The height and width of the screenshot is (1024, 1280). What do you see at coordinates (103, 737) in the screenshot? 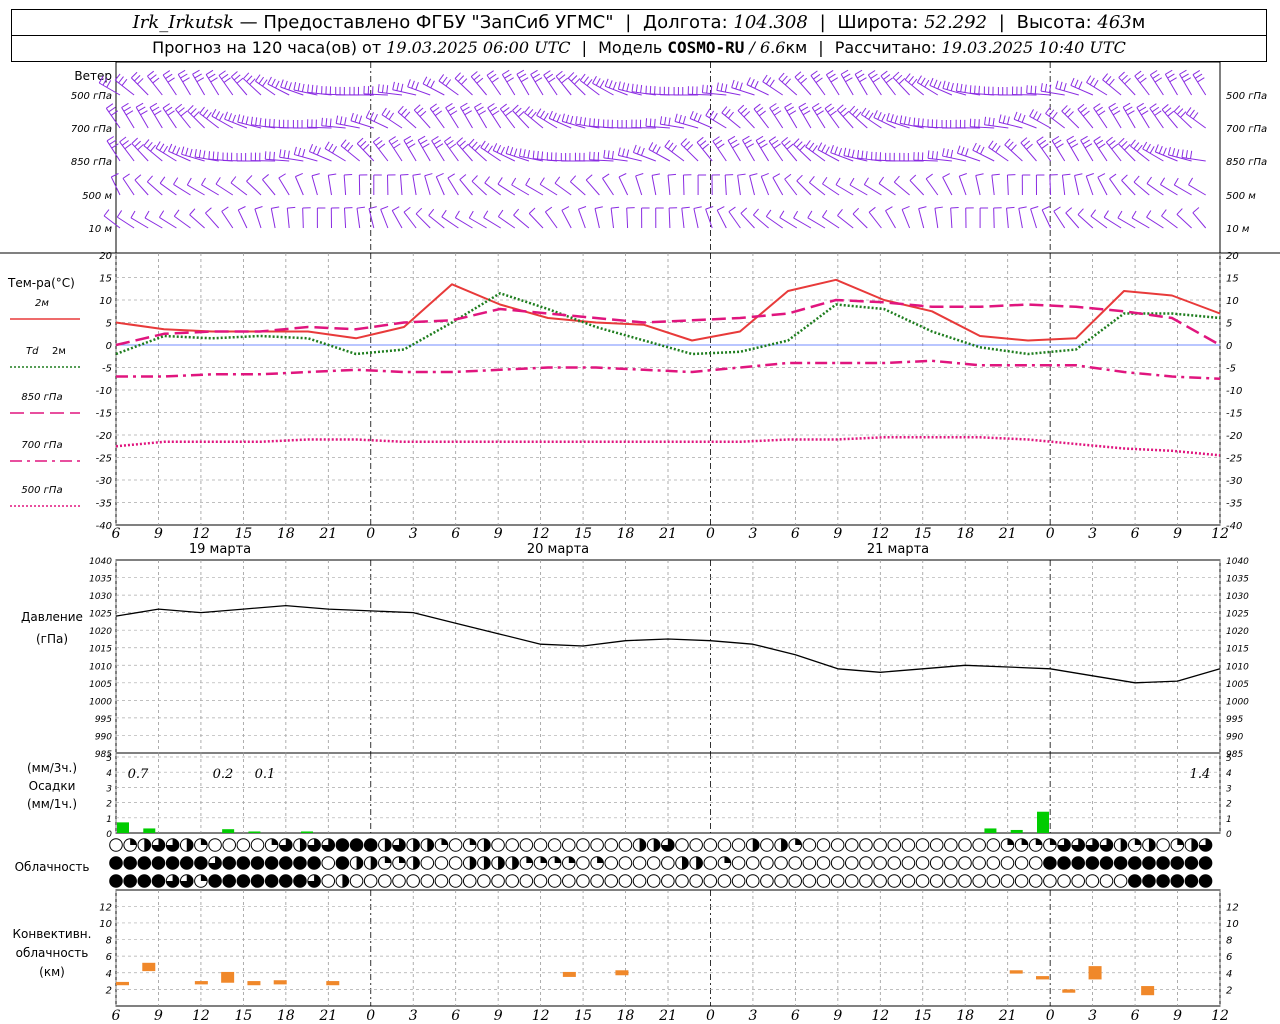
I see `pres-ytick-left: 990` at bounding box center [103, 737].